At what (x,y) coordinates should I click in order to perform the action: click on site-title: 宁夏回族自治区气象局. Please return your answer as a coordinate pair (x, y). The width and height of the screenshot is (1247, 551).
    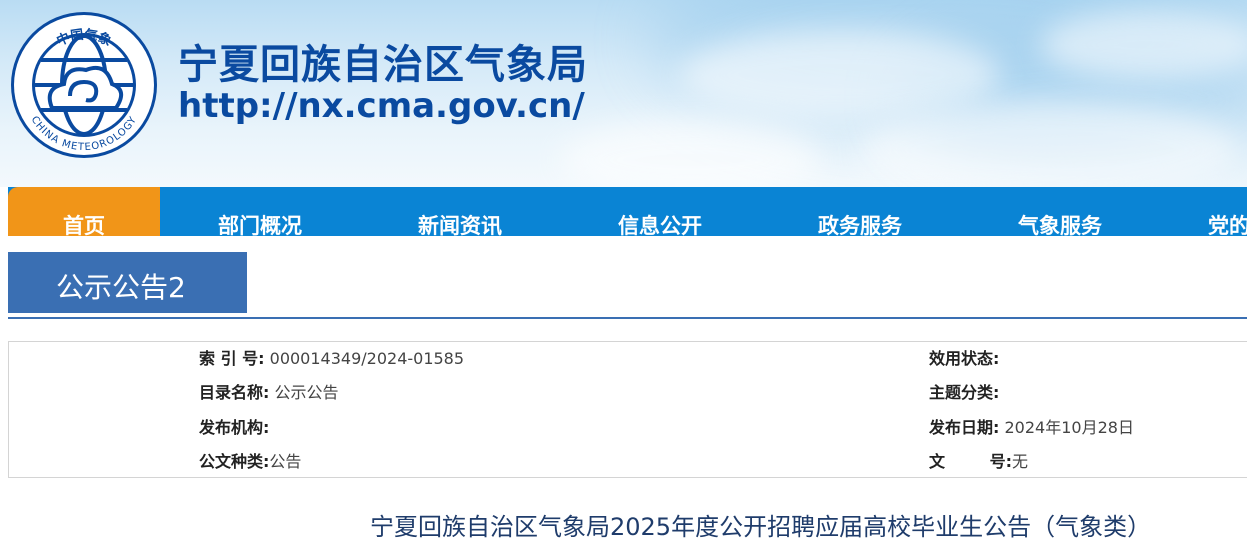
    Looking at the image, I should click on (383, 61).